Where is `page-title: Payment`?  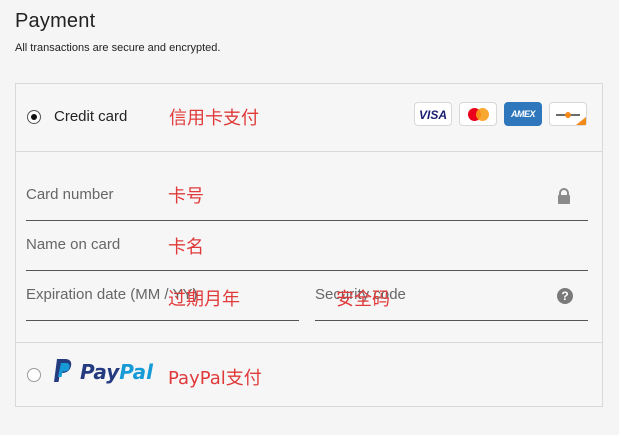
page-title: Payment is located at coordinates (55, 21).